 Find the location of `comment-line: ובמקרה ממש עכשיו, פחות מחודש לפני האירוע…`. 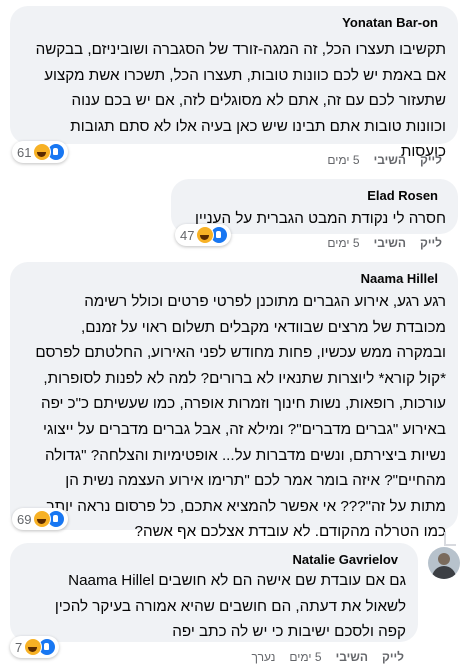

comment-line: ובמקרה ממש עכשיו, פחות מחודש לפני האירוע… is located at coordinates (240, 353).